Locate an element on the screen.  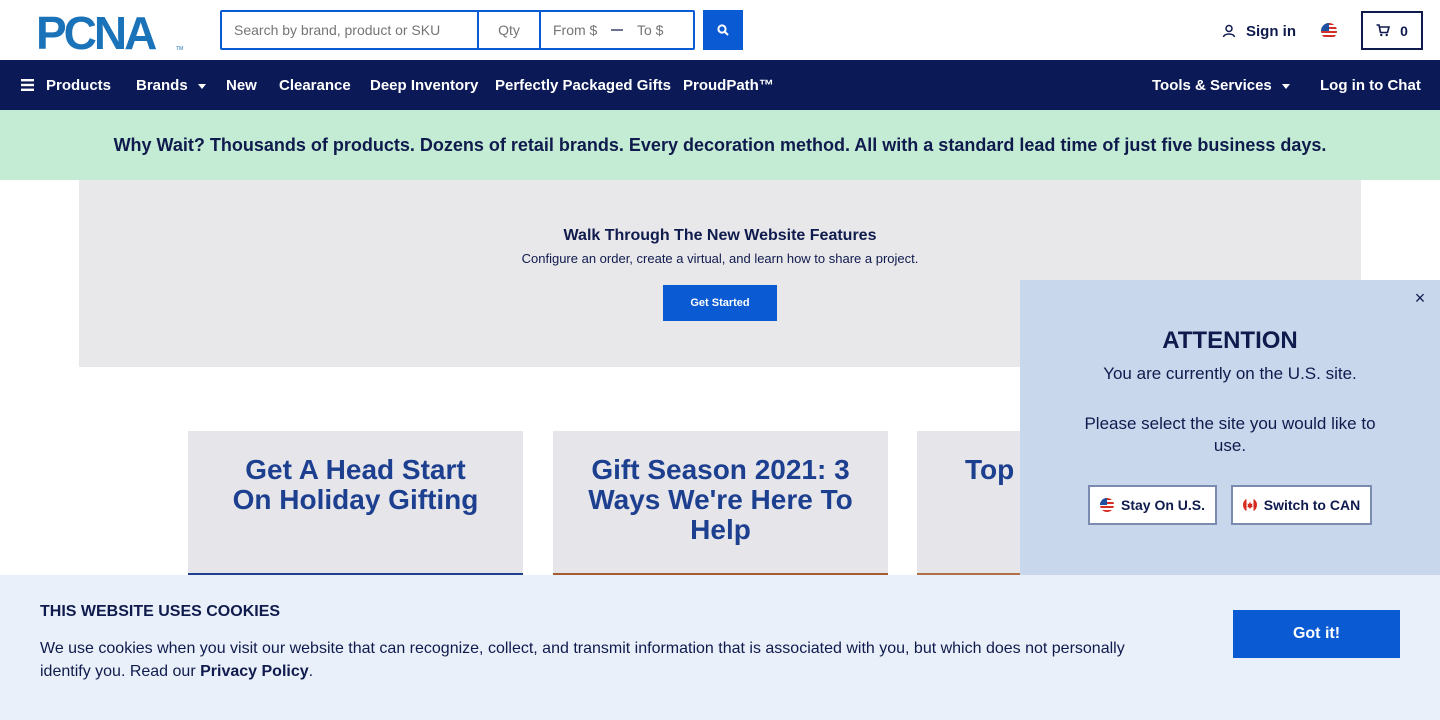
nav-clearance-label: Clearance is located at coordinates (315, 85).